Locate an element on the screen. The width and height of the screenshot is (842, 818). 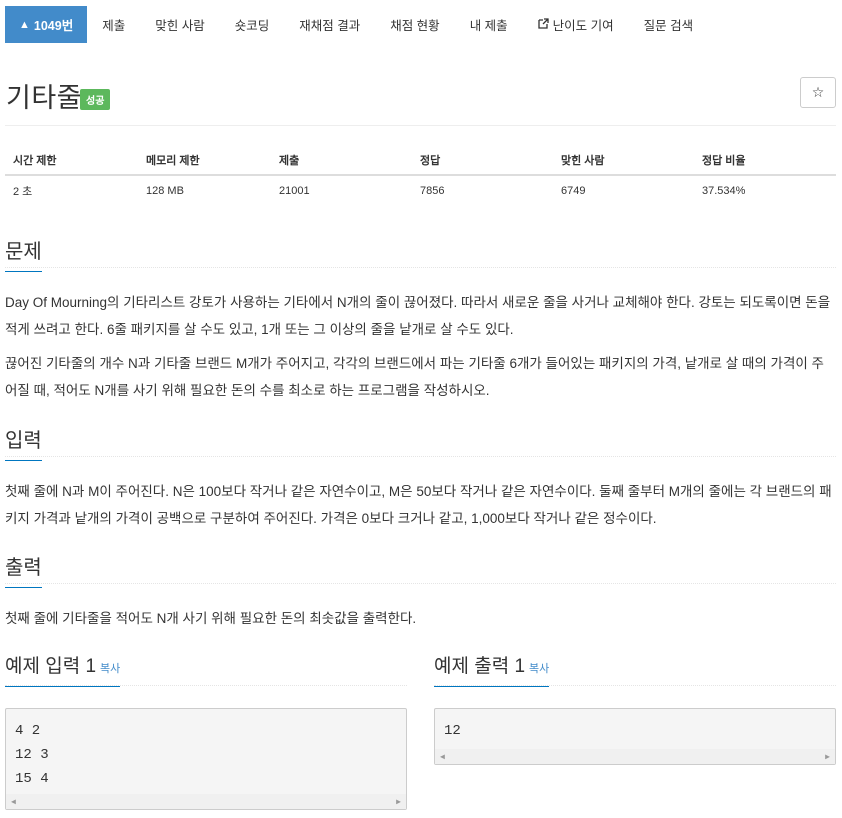
solved-users-value: 6749 is located at coordinates (573, 191).